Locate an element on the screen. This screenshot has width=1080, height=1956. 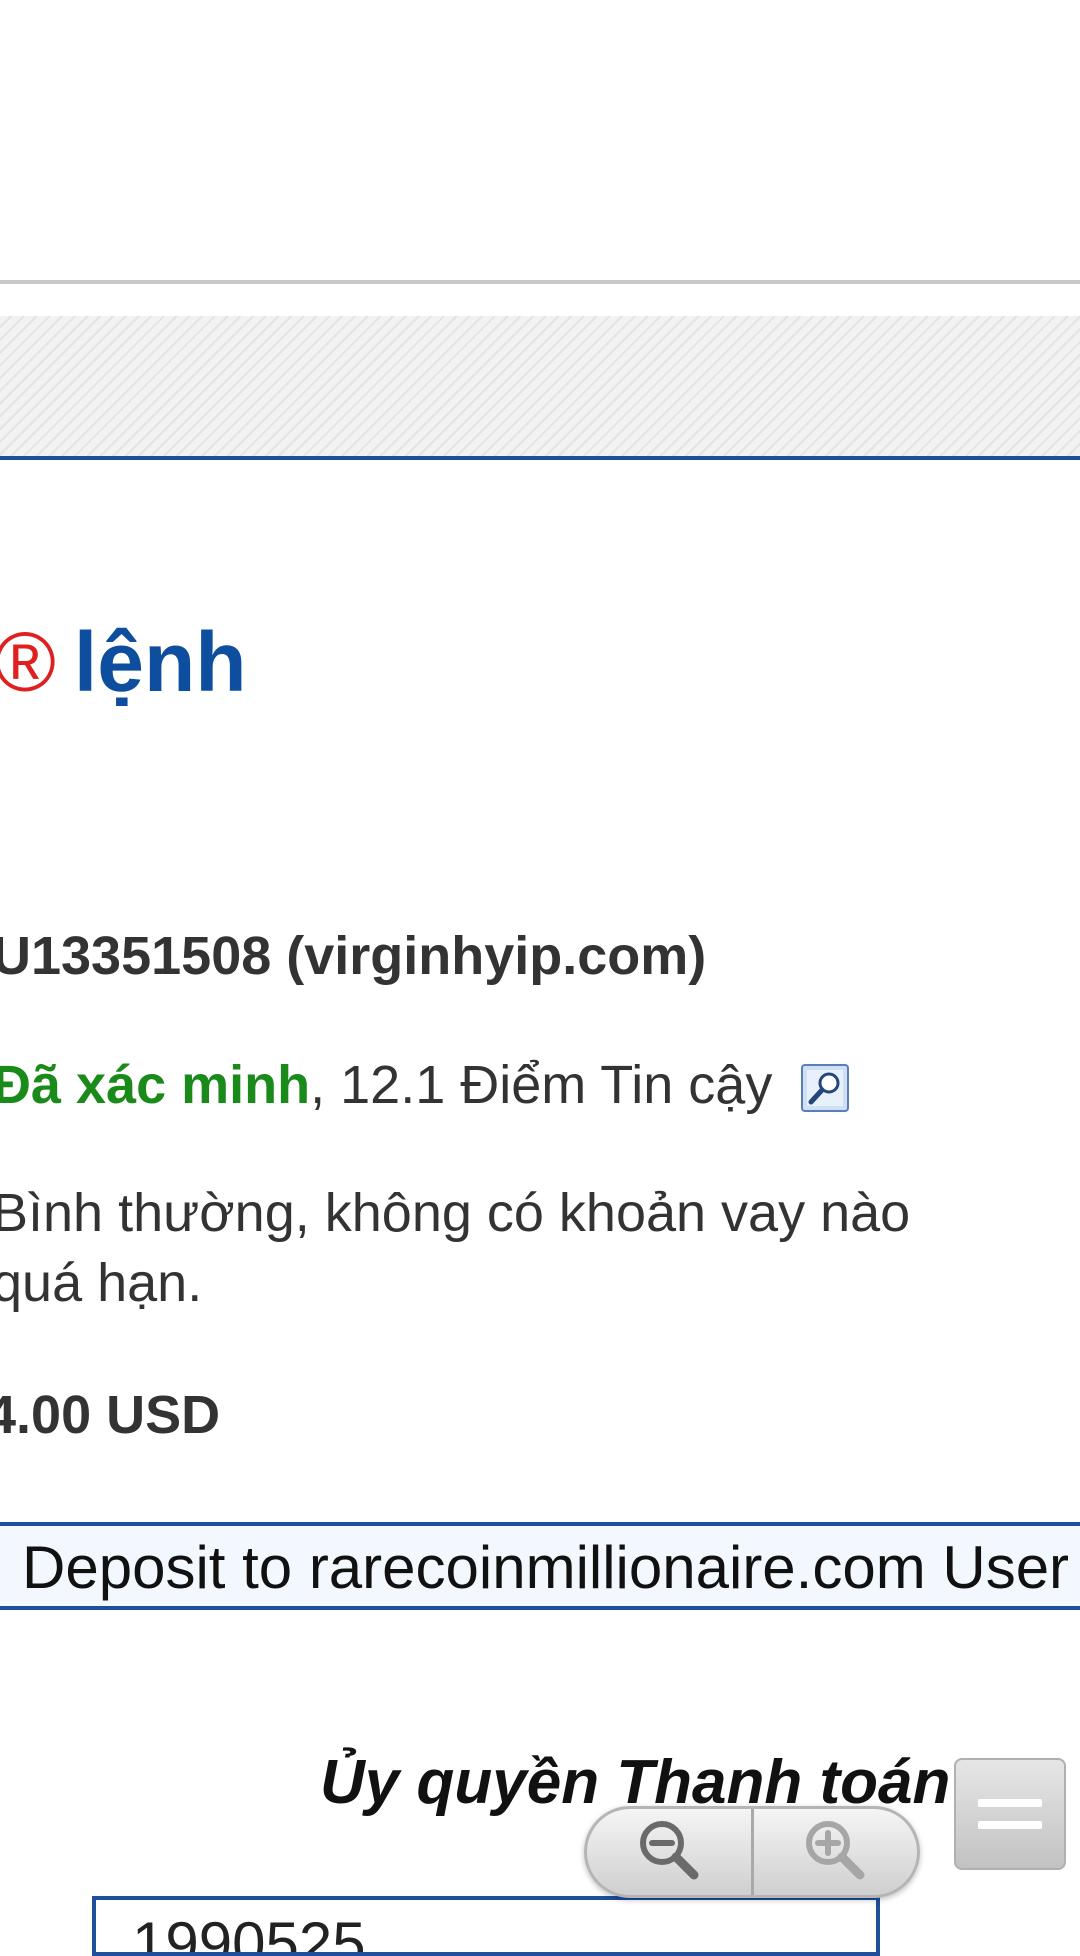
zoom-out-icon is located at coordinates (669, 1852).